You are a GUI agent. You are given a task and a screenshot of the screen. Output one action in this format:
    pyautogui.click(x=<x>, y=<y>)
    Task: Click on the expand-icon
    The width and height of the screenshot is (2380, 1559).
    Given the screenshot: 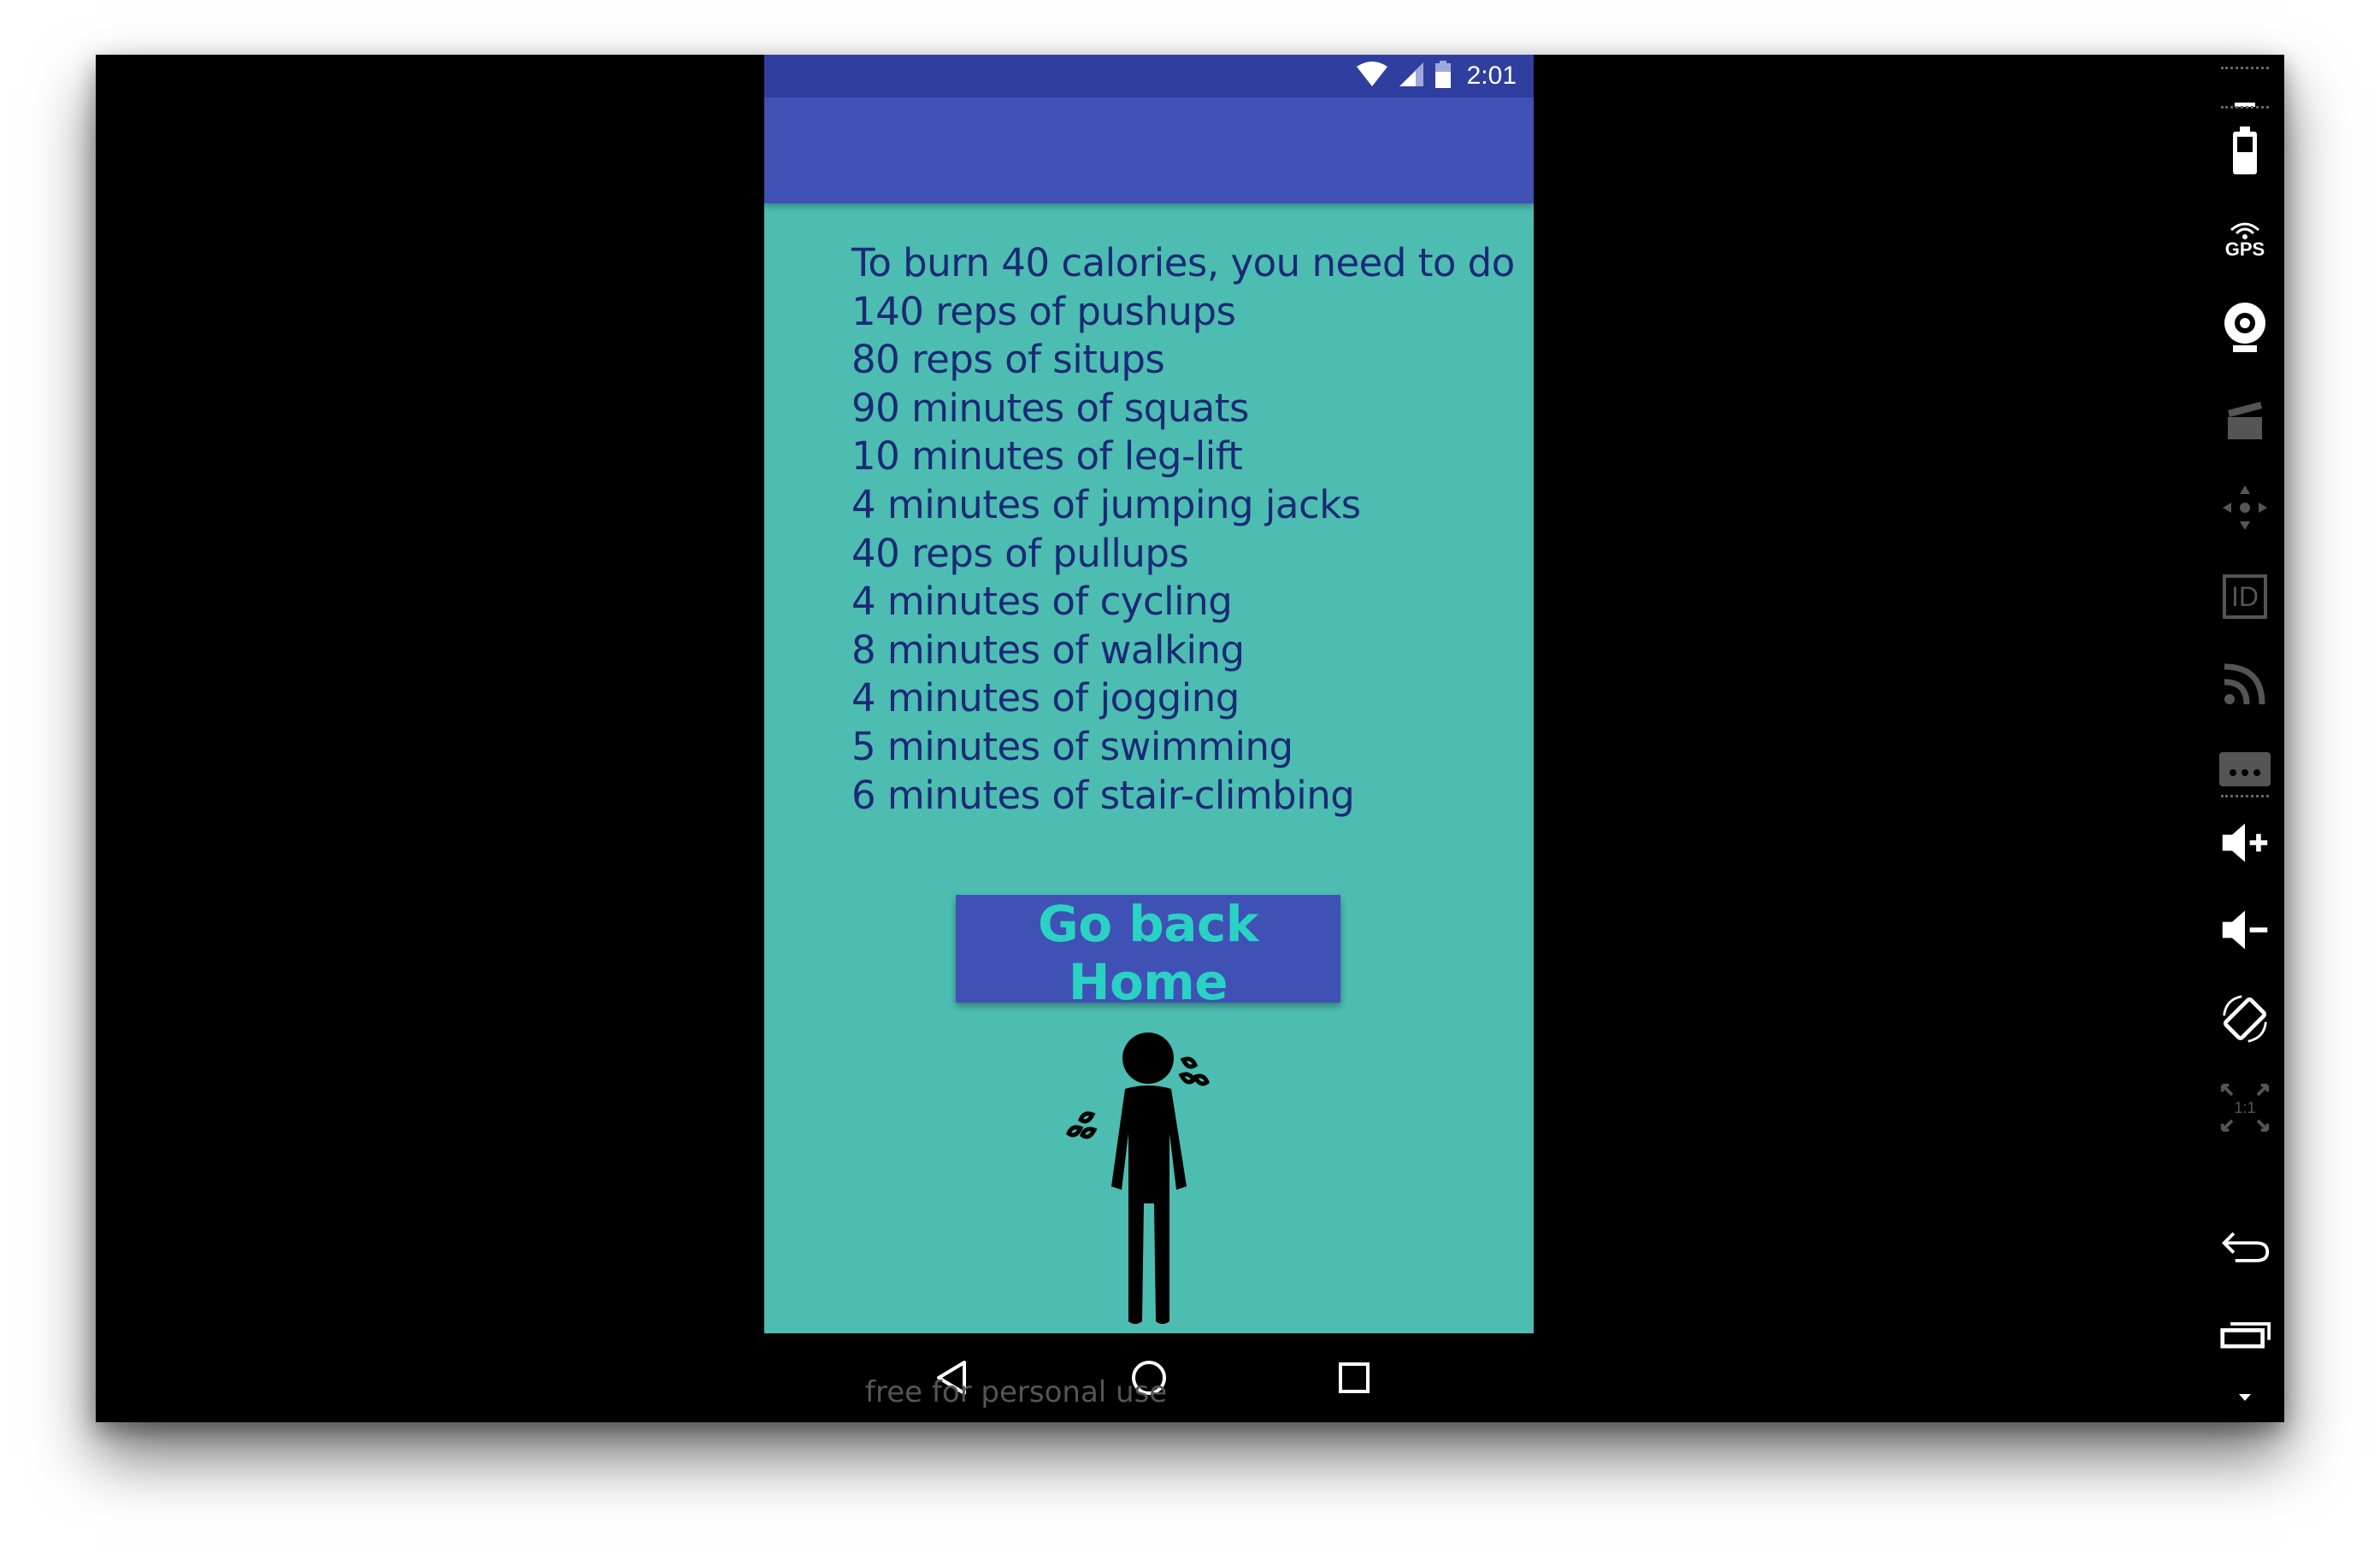 What is the action you would take?
    pyautogui.click(x=2245, y=1396)
    